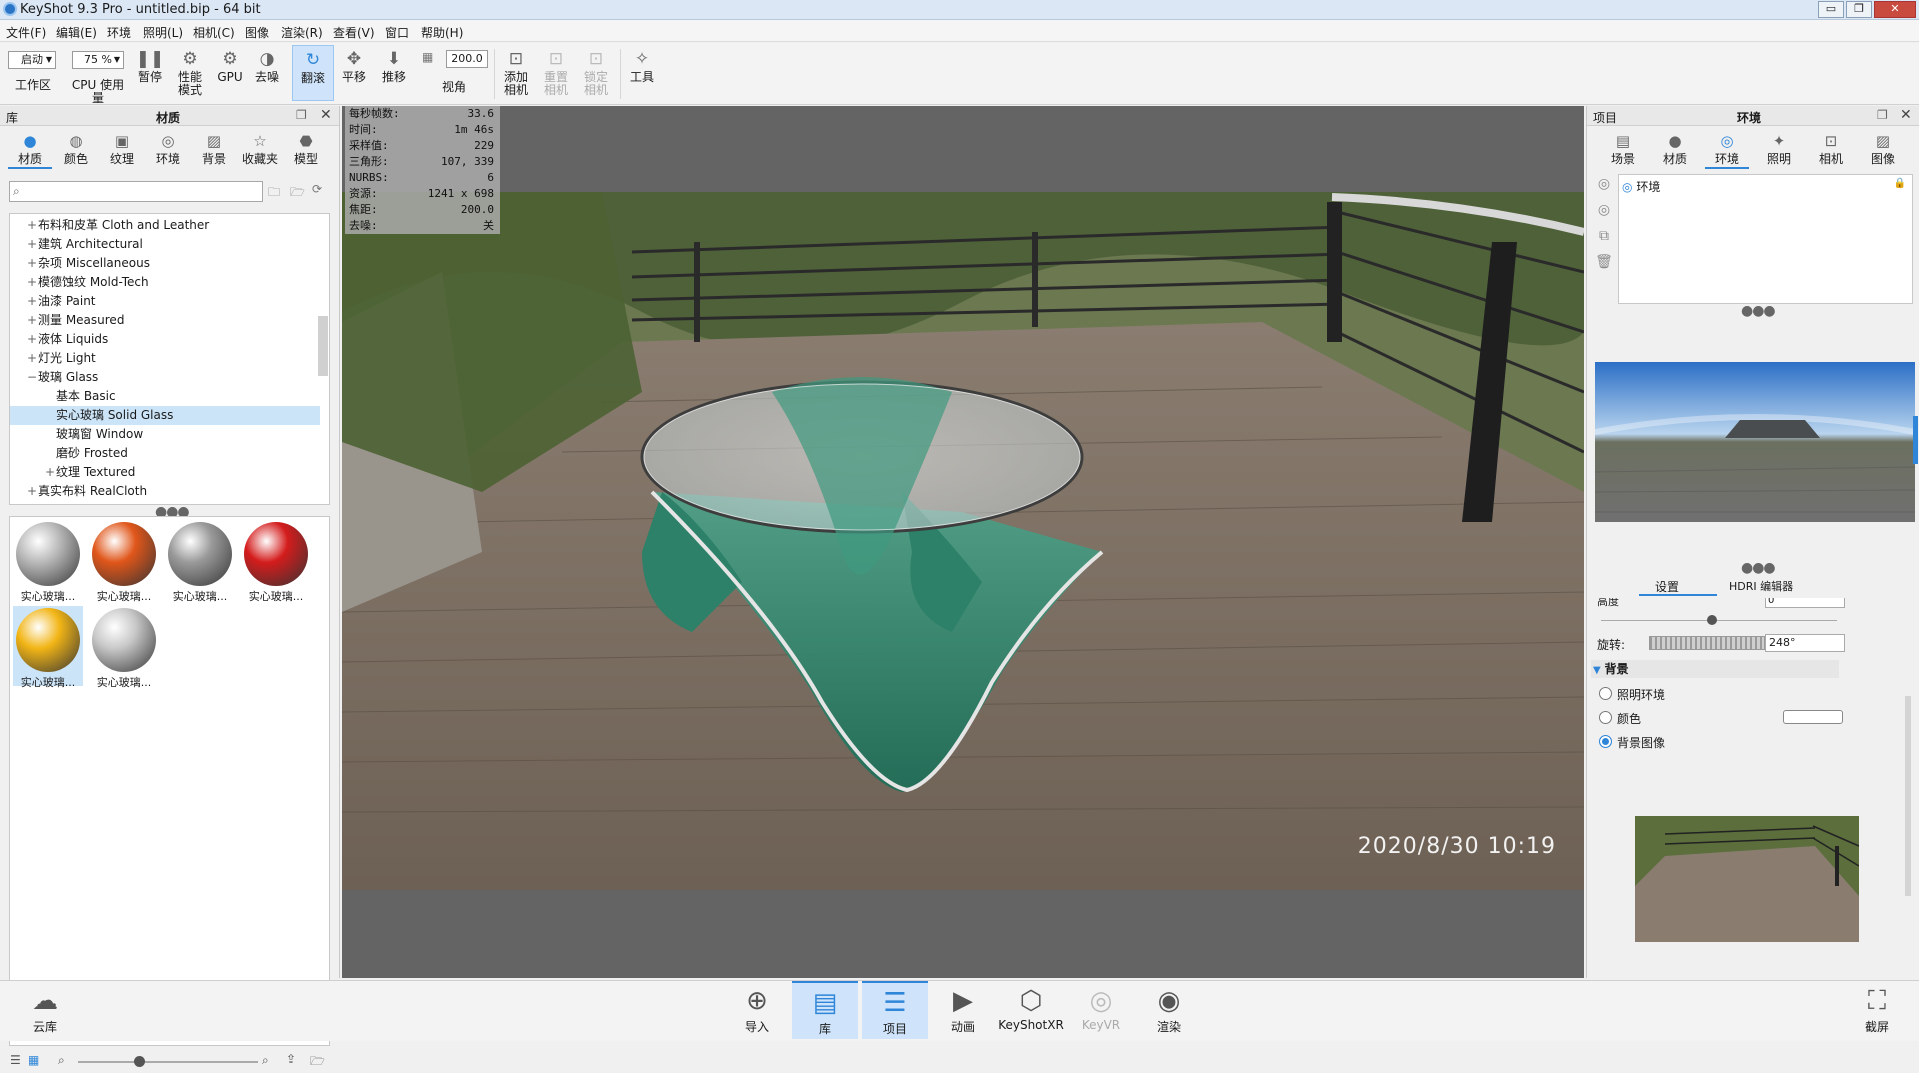 This screenshot has width=1919, height=1073. Describe the element at coordinates (190, 73) in the screenshot. I see `performance-mode-button: ⚙ 性能 模式` at that location.